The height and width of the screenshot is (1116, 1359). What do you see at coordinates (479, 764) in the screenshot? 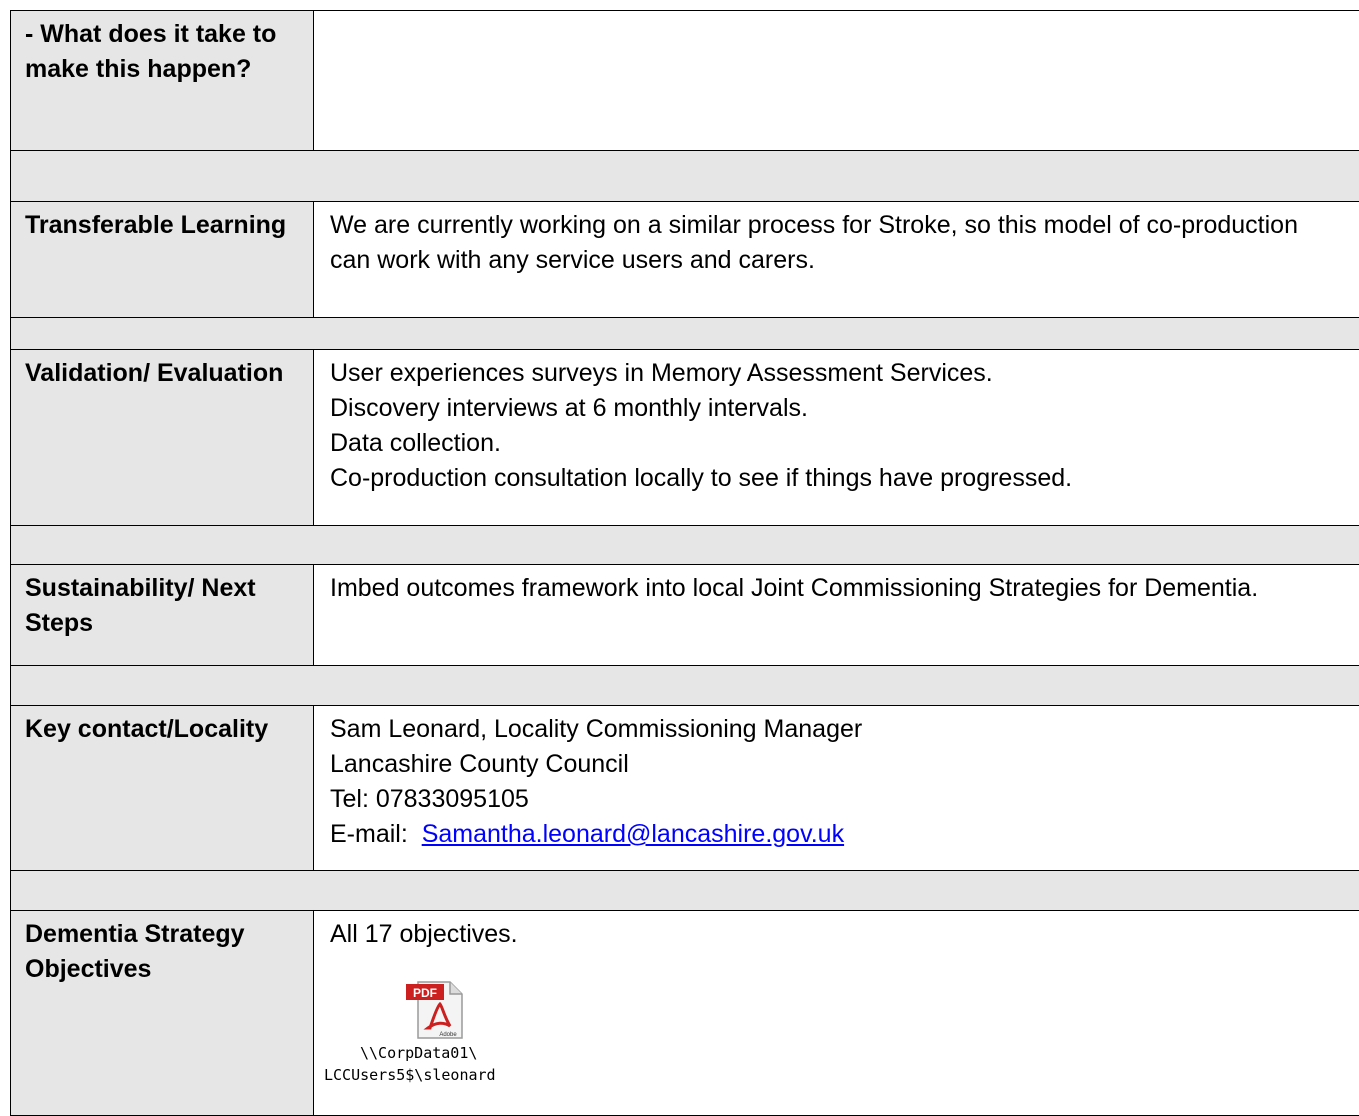
I see `content-text: Lancashire County Council` at bounding box center [479, 764].